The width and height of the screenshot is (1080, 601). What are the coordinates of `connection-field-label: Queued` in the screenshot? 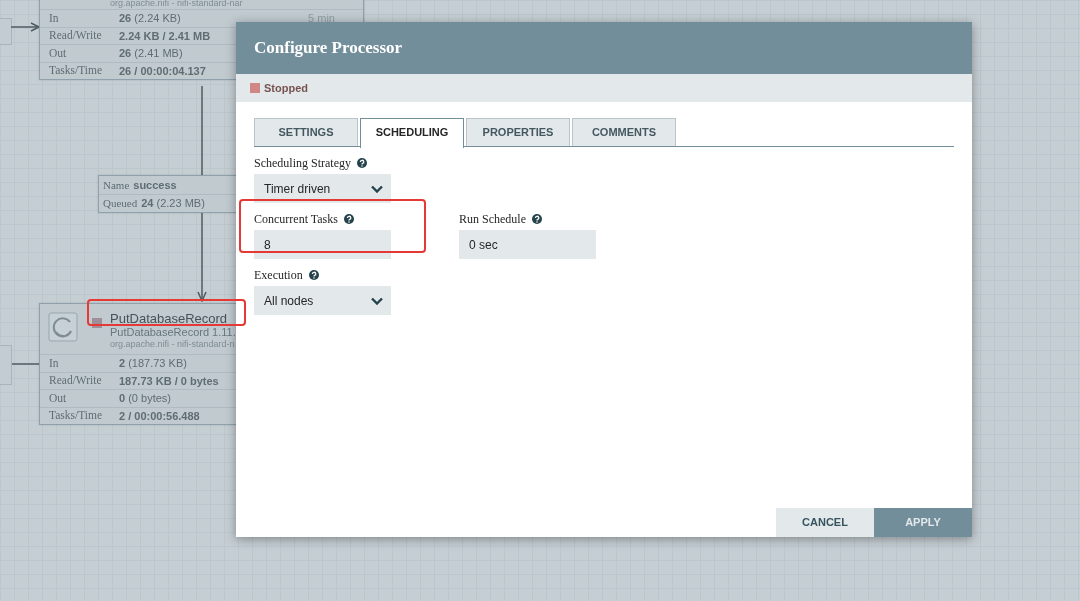 It's located at (120, 203).